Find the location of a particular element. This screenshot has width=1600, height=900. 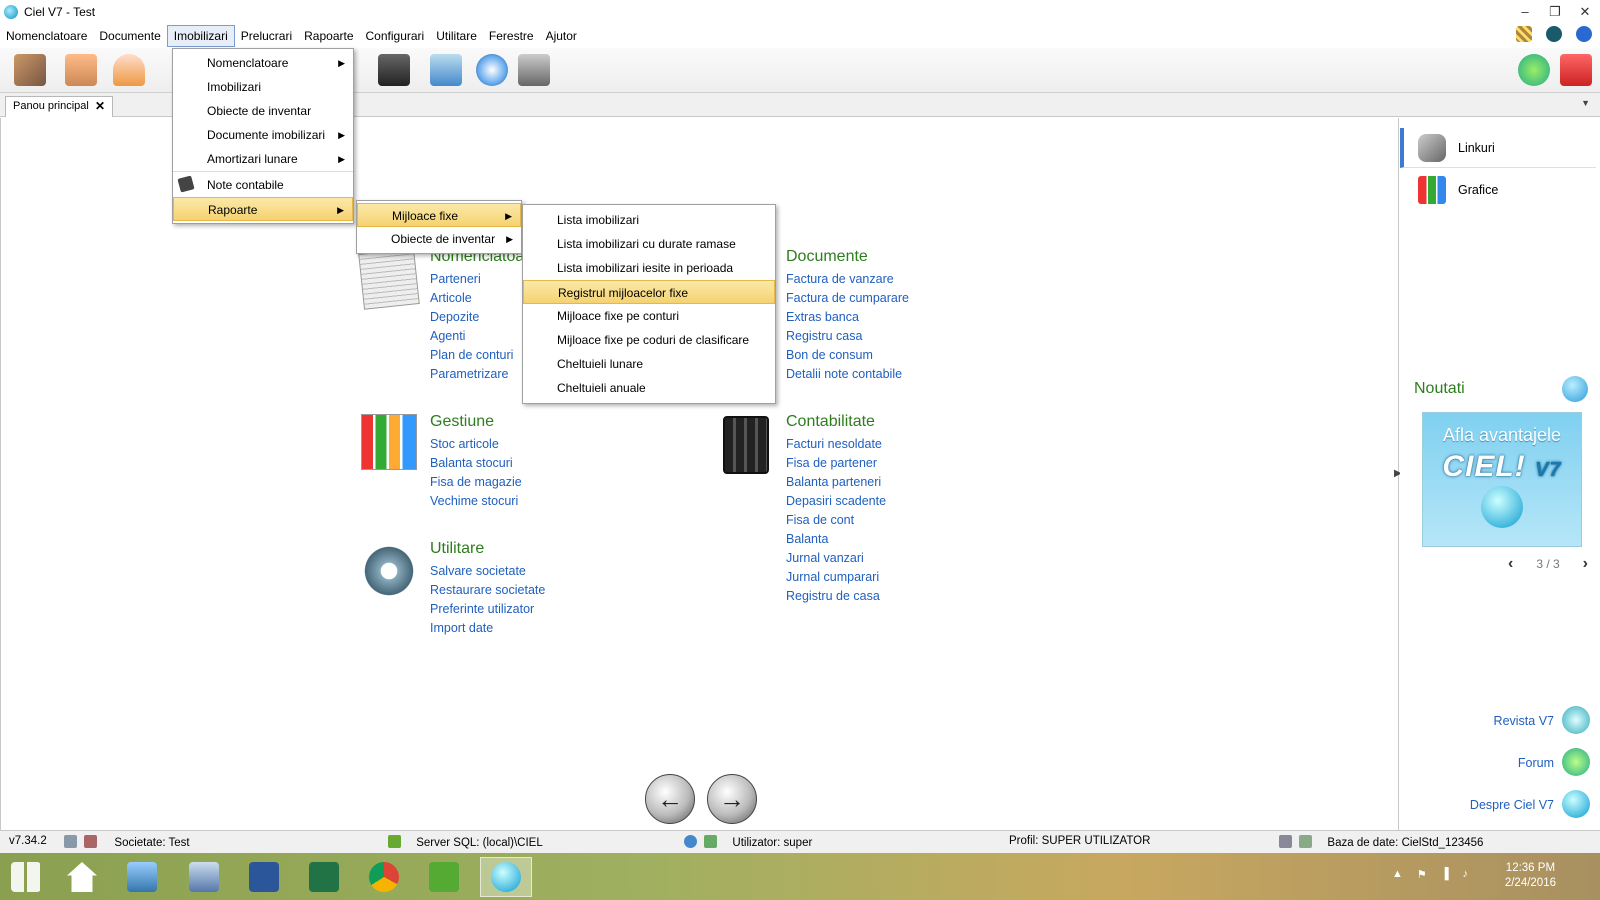

link-despre-ciel: Despre Ciel V7 is located at coordinates (1512, 805).